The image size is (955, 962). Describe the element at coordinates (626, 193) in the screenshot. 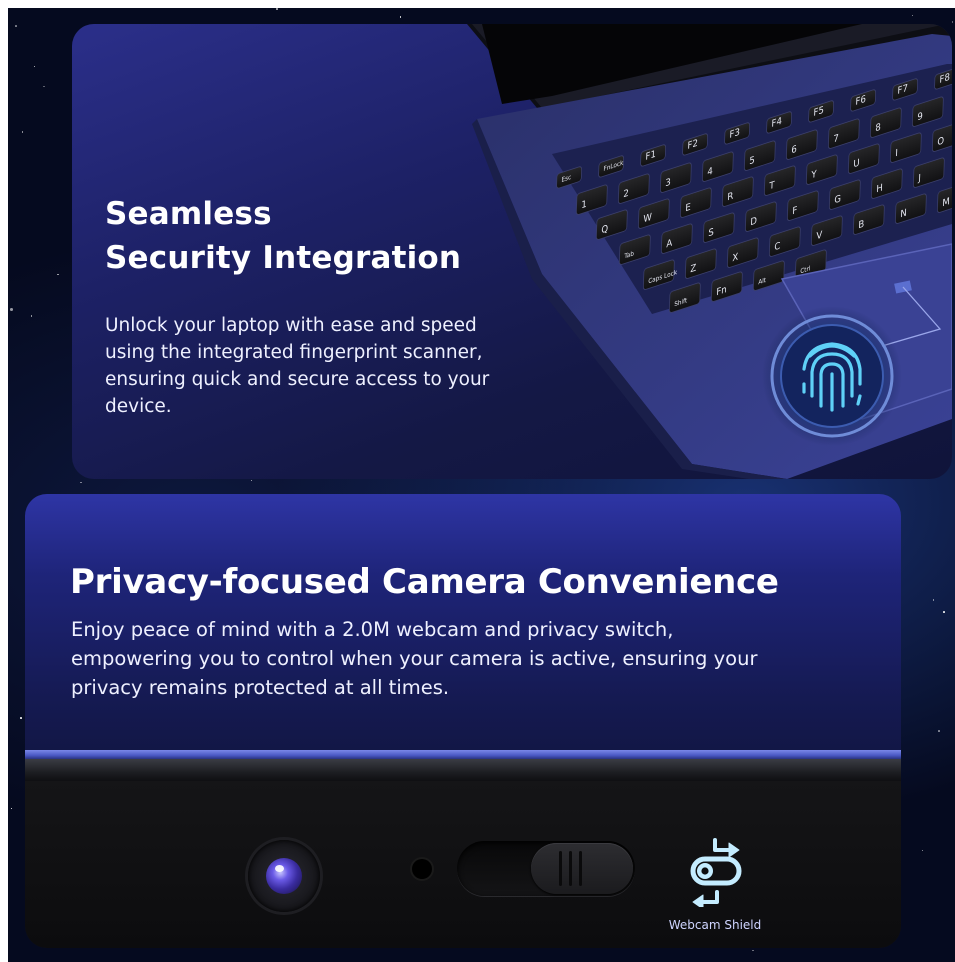

I see `key-label: 2` at that location.